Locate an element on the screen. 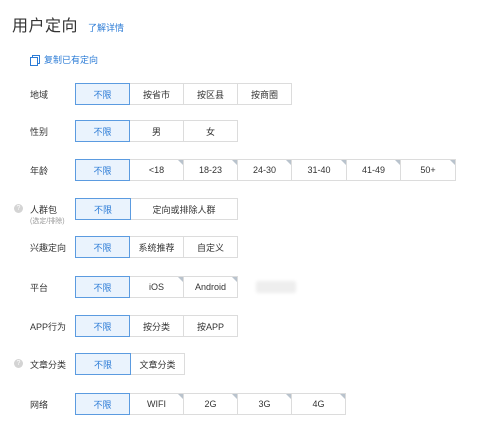  age-option-18-23: 18-23 is located at coordinates (210, 170).